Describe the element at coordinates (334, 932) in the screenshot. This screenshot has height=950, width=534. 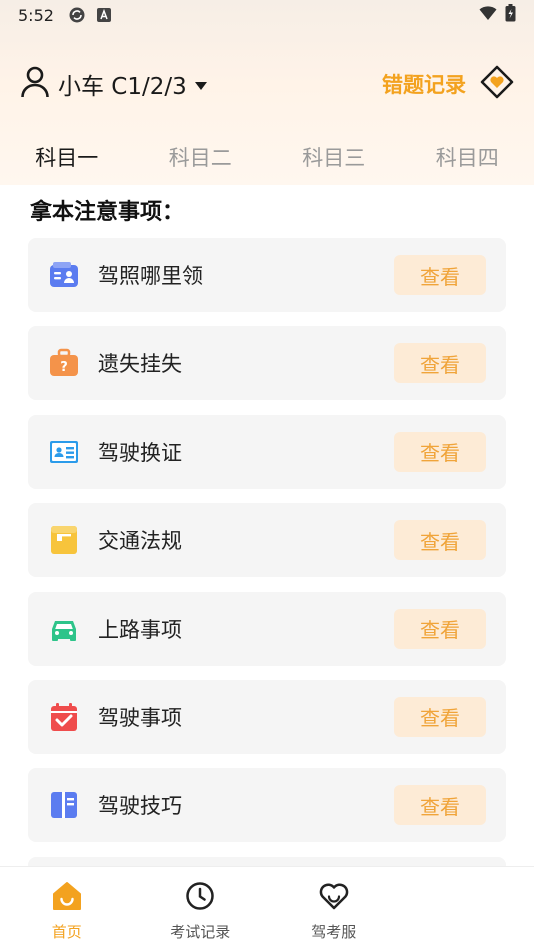
I see `nav-service-label: 驾考服` at that location.